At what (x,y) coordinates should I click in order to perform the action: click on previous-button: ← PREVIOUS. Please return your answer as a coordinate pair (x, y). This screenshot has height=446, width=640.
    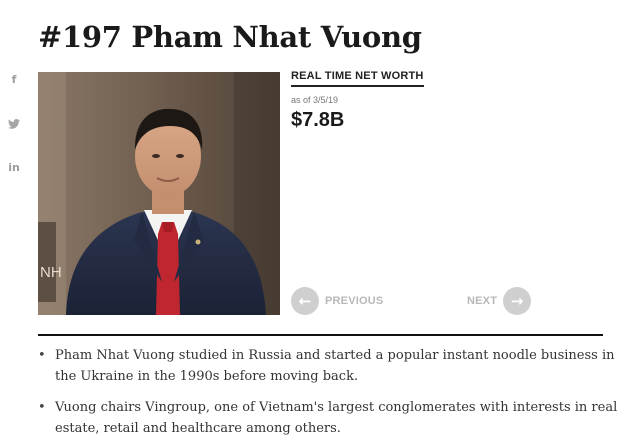
    Looking at the image, I should click on (337, 301).